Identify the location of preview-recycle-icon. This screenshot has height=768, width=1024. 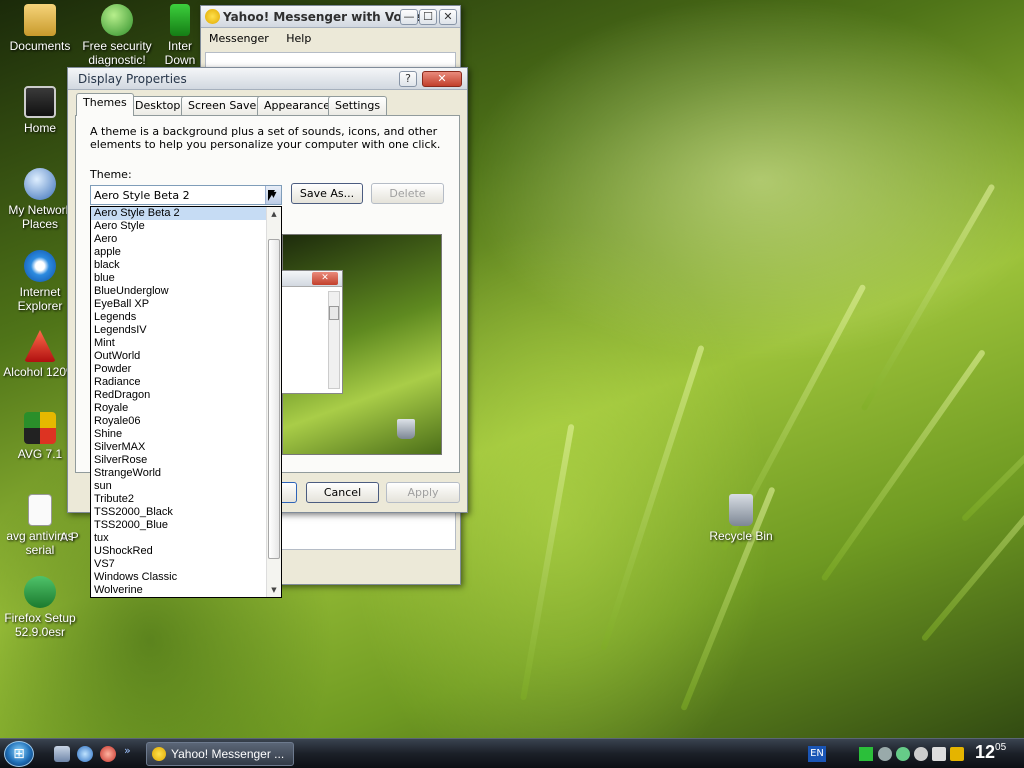
(406, 429).